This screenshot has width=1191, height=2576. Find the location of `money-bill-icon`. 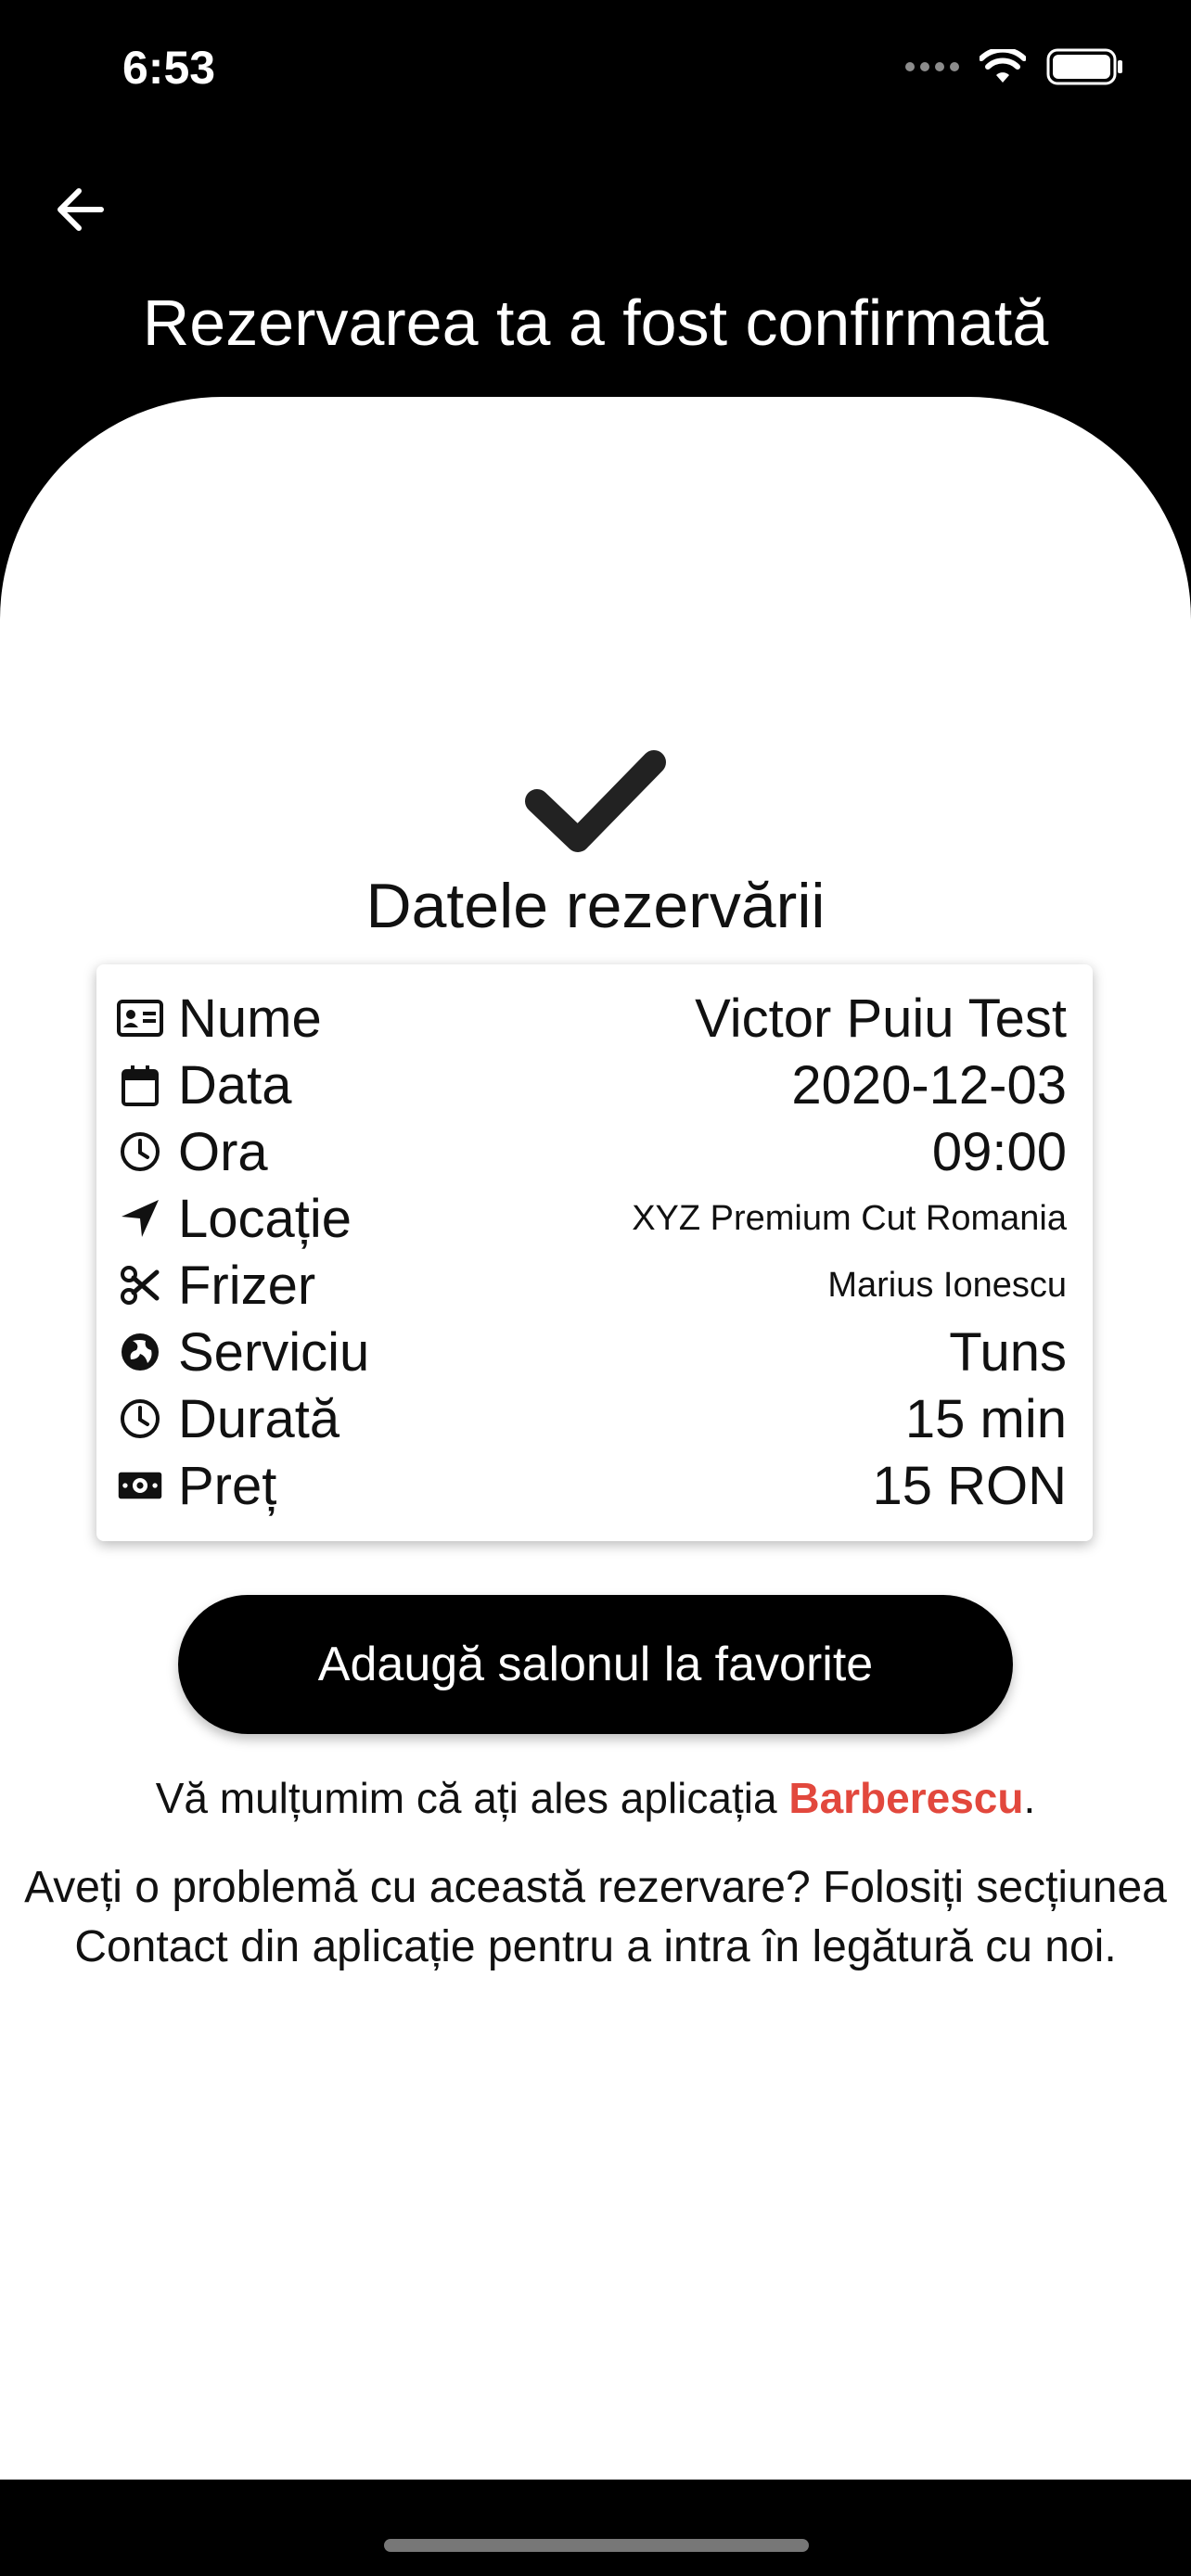

money-bill-icon is located at coordinates (140, 1485).